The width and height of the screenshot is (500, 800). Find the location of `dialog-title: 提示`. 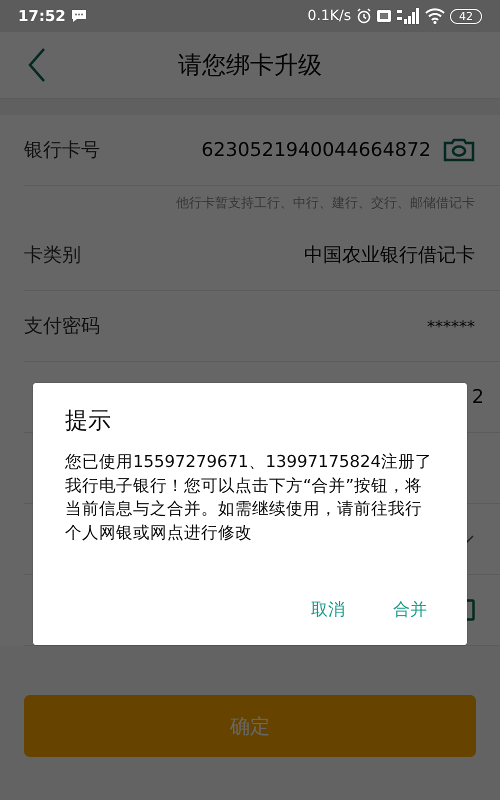

dialog-title: 提示 is located at coordinates (88, 421).